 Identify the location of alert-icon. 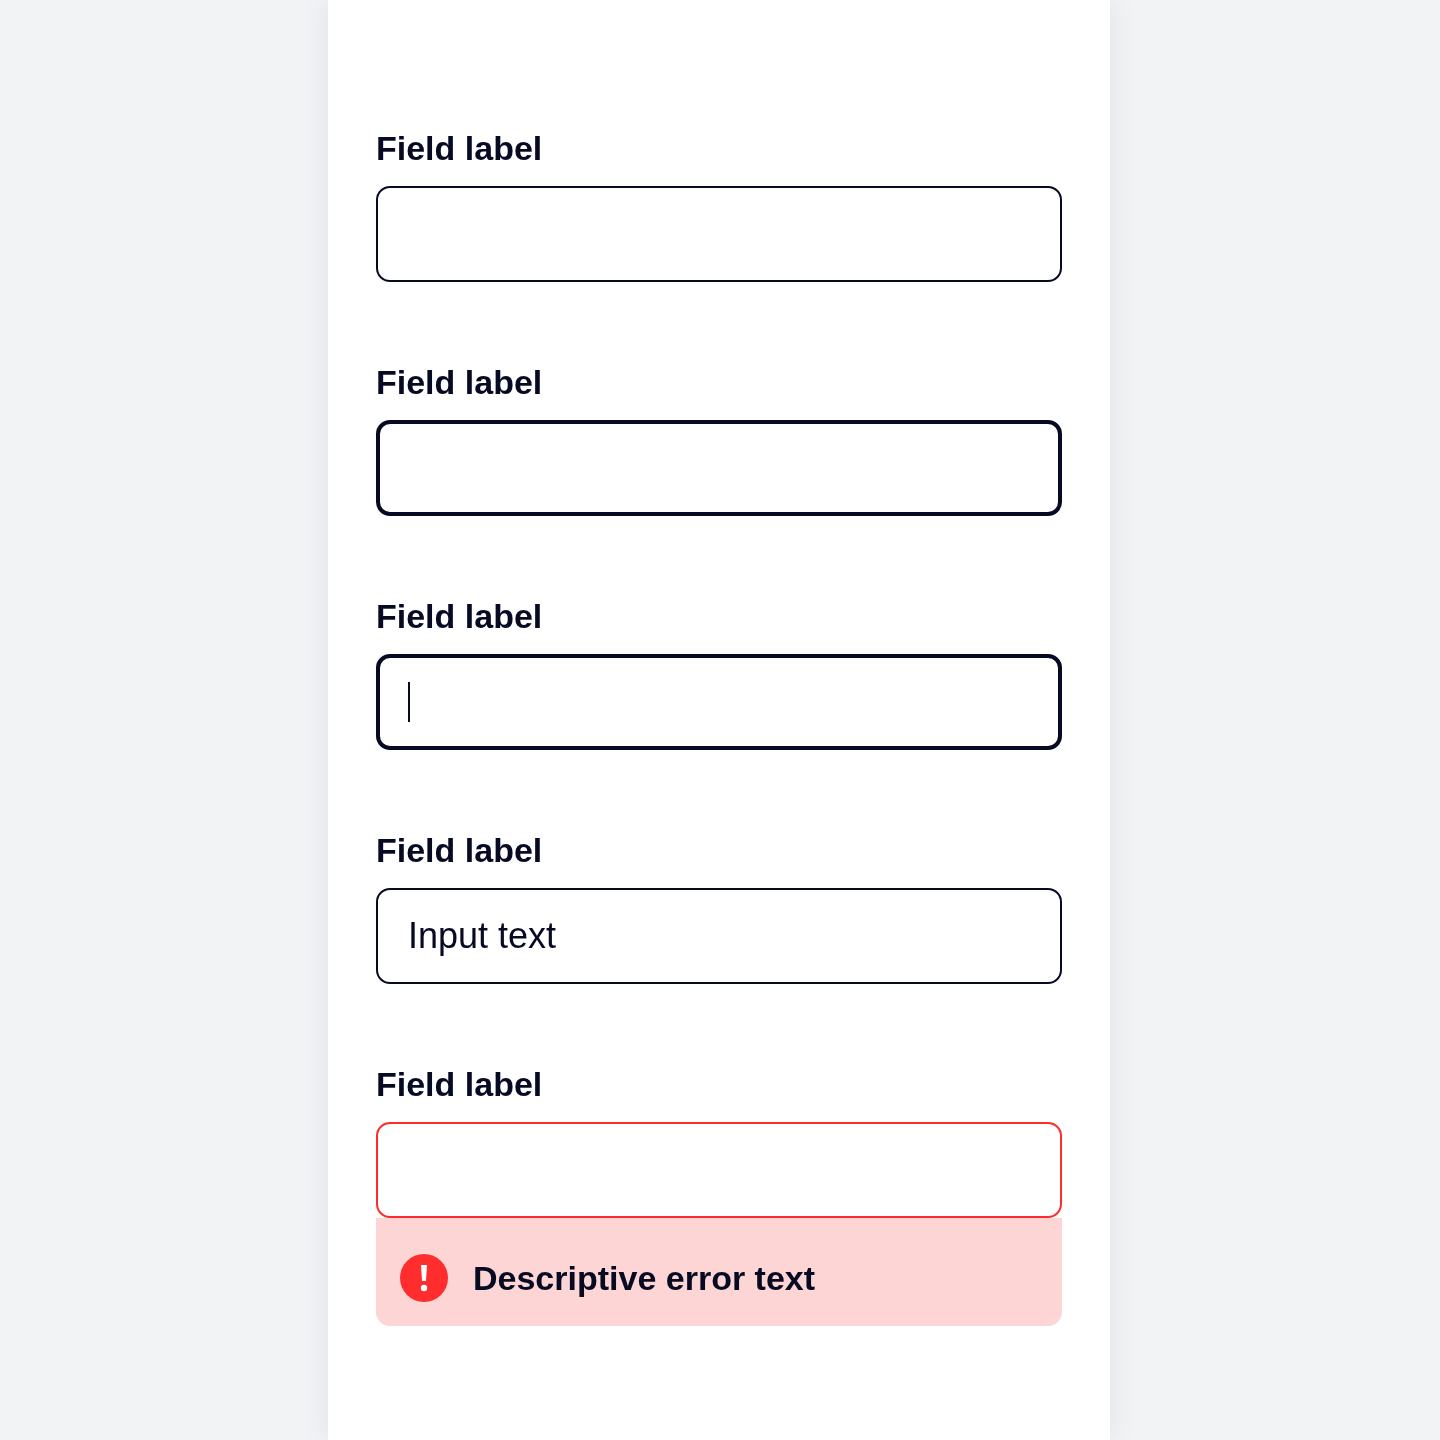
(424, 1278).